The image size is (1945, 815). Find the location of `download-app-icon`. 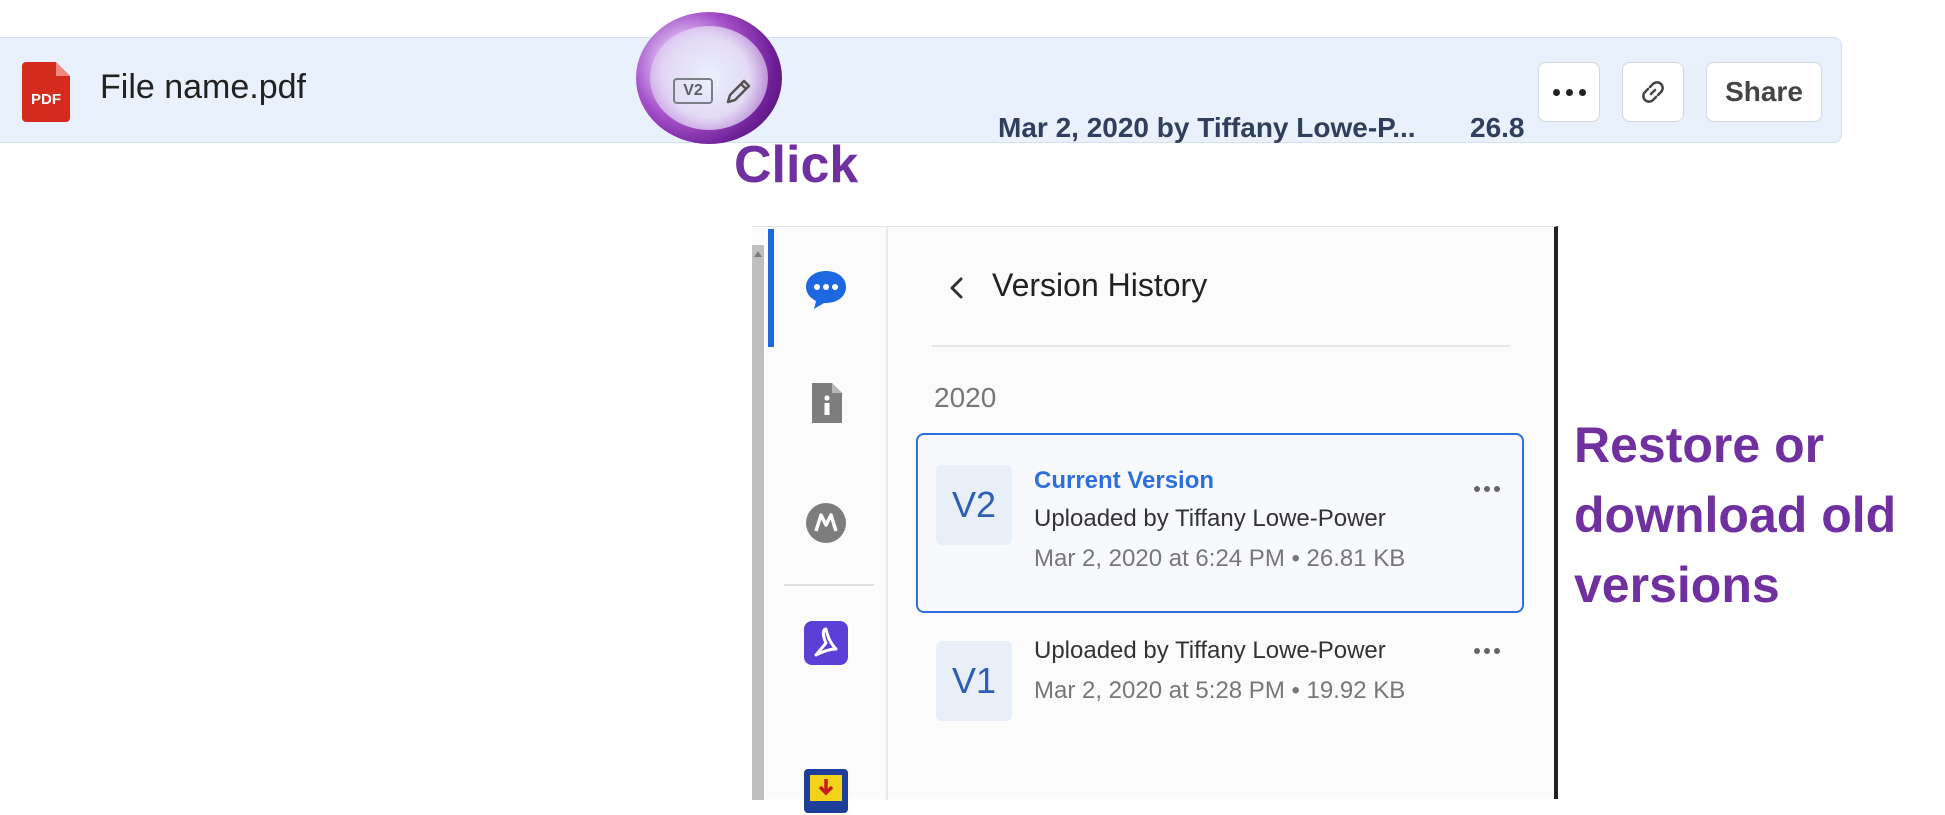

download-app-icon is located at coordinates (826, 791).